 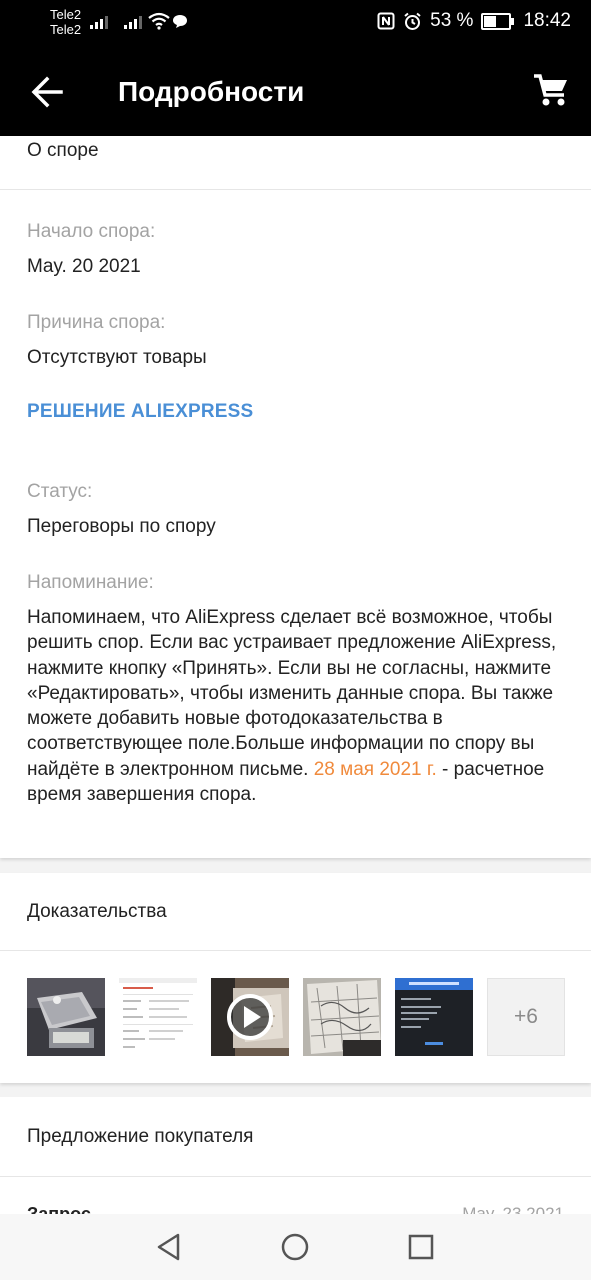 What do you see at coordinates (498, 21) in the screenshot?
I see `battery-icon` at bounding box center [498, 21].